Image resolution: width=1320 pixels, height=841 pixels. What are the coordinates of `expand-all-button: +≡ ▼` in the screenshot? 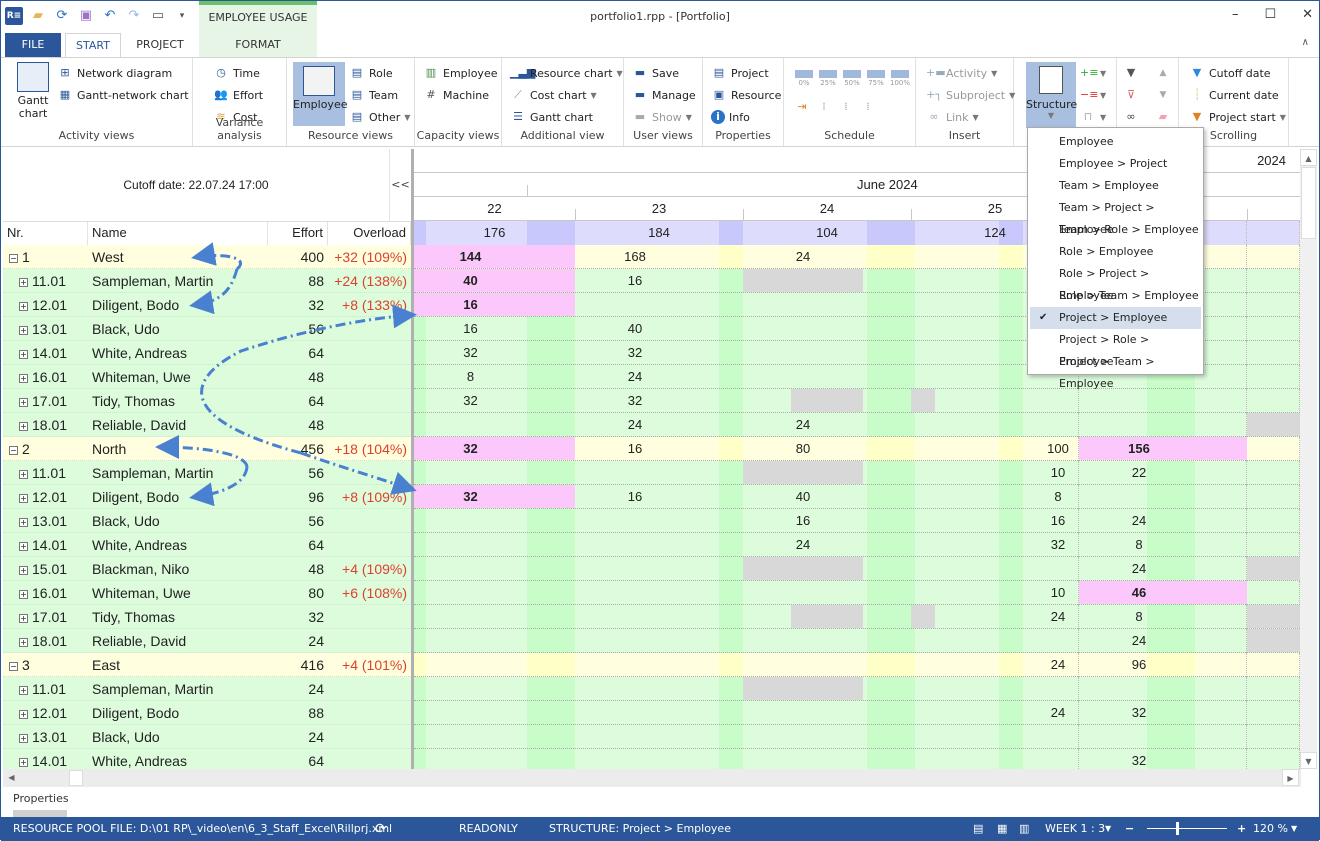 It's located at (1093, 73).